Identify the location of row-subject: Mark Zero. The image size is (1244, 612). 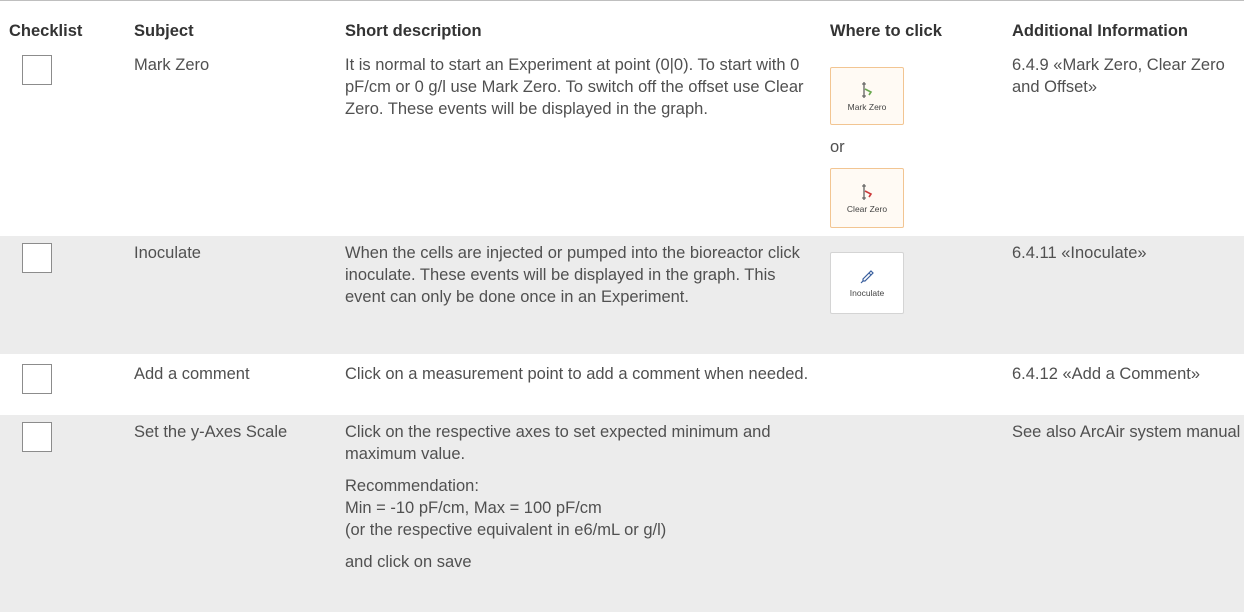
(172, 65).